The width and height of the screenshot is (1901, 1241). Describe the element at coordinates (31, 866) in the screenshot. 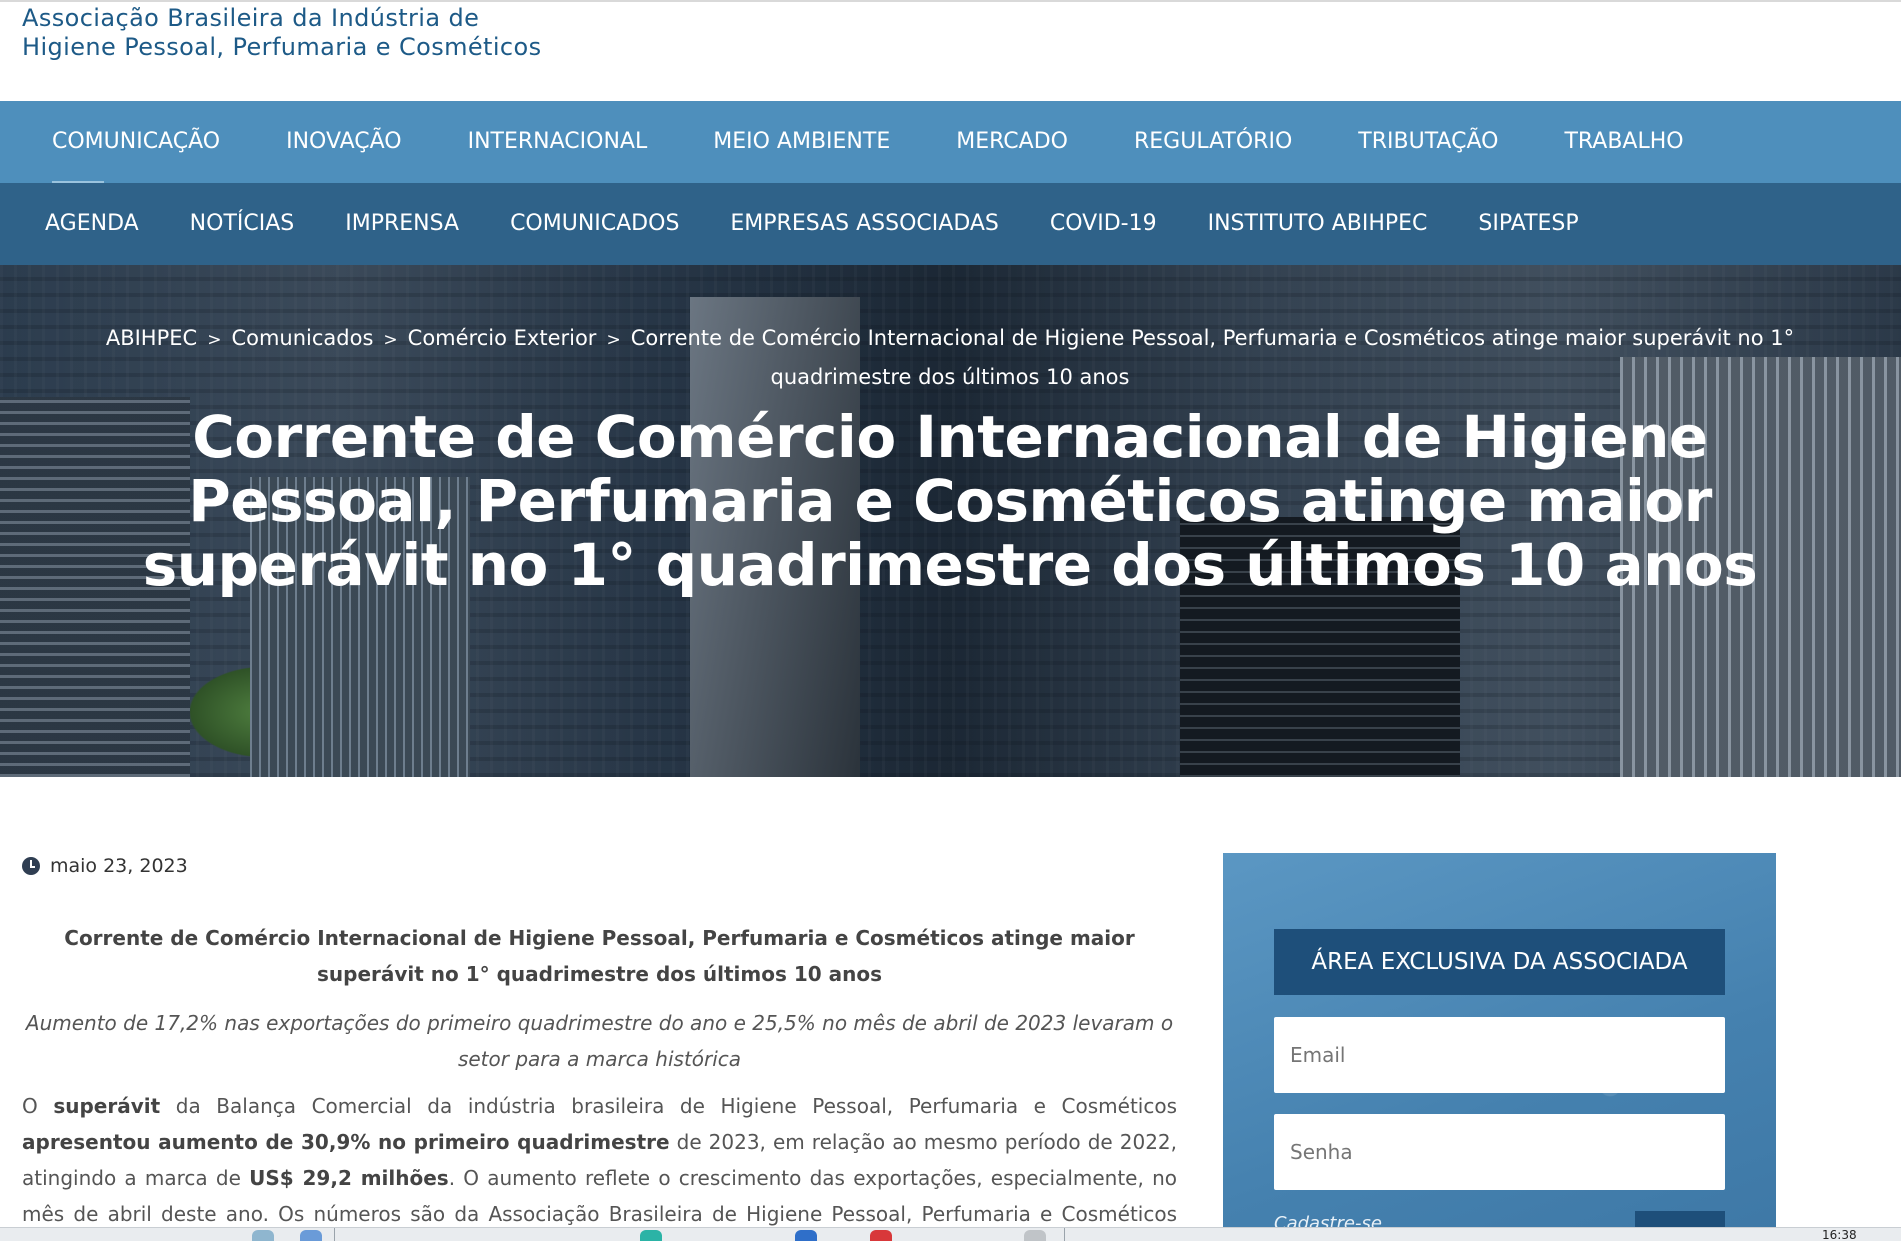

I see `clock-icon` at that location.